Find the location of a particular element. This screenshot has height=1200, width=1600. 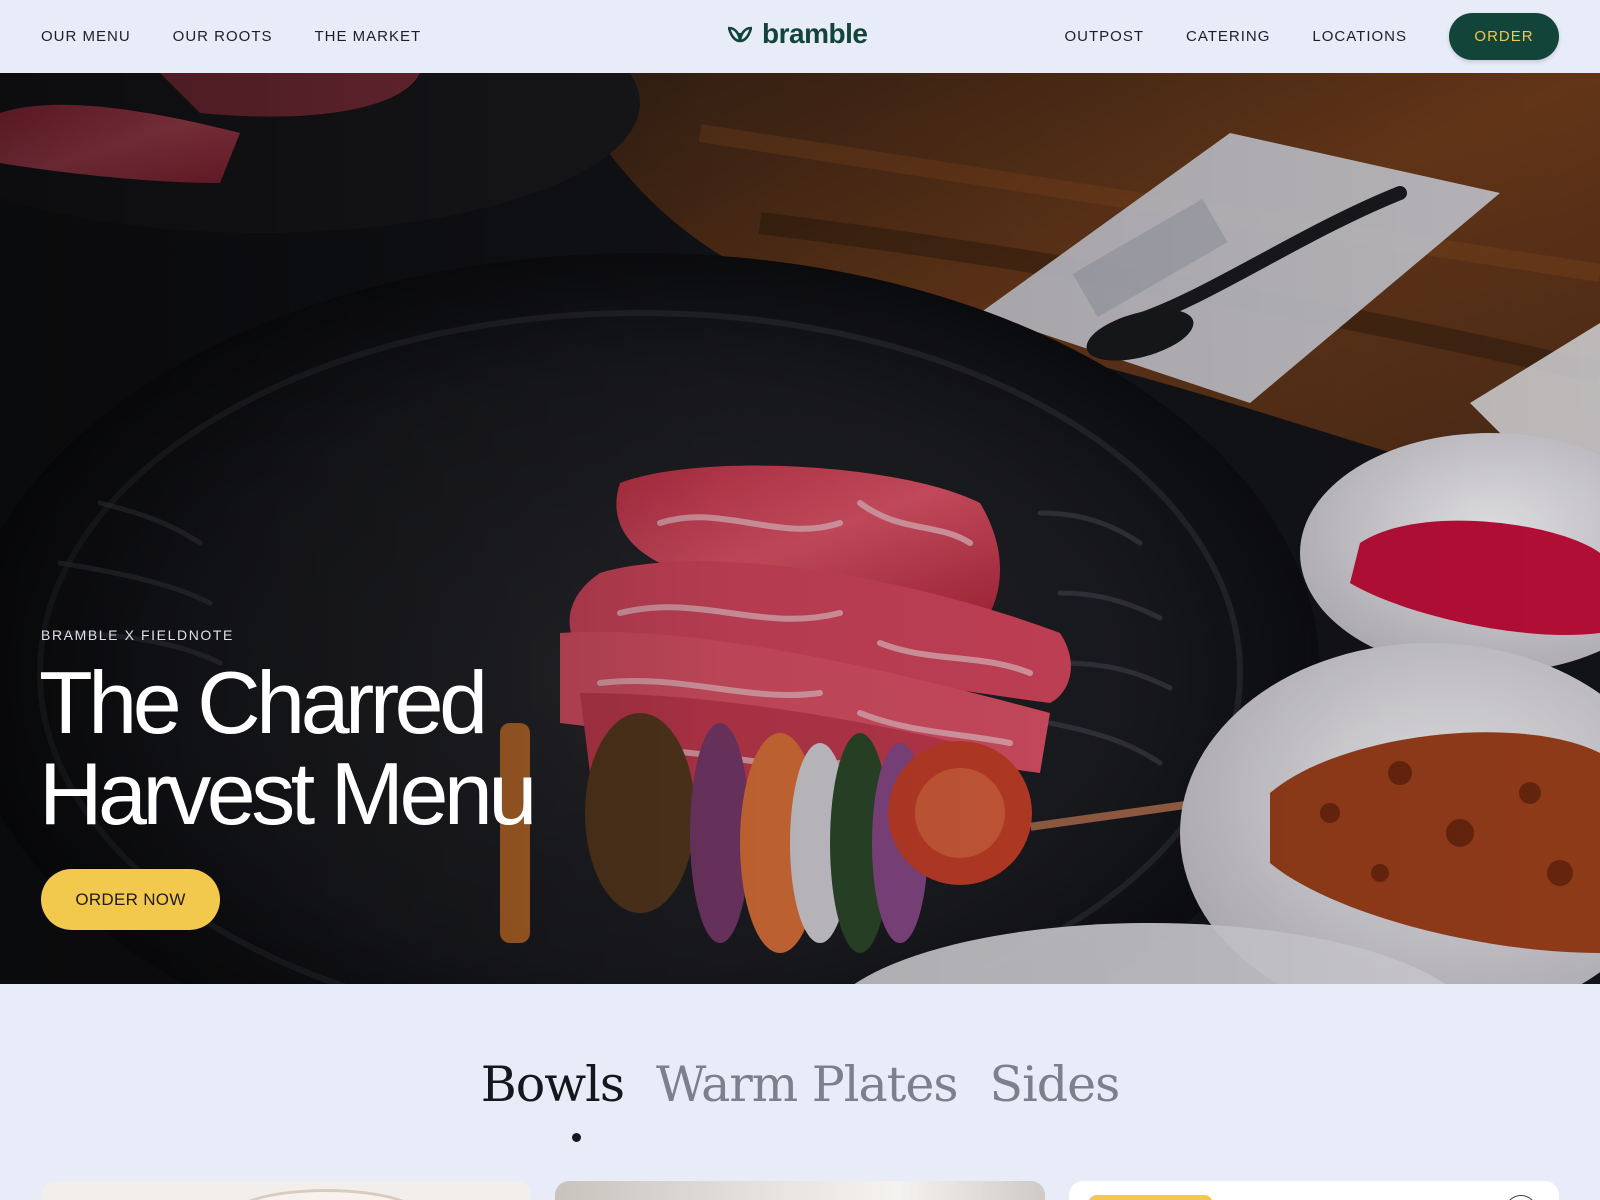

tab-sides: Sides is located at coordinates (1055, 1084).